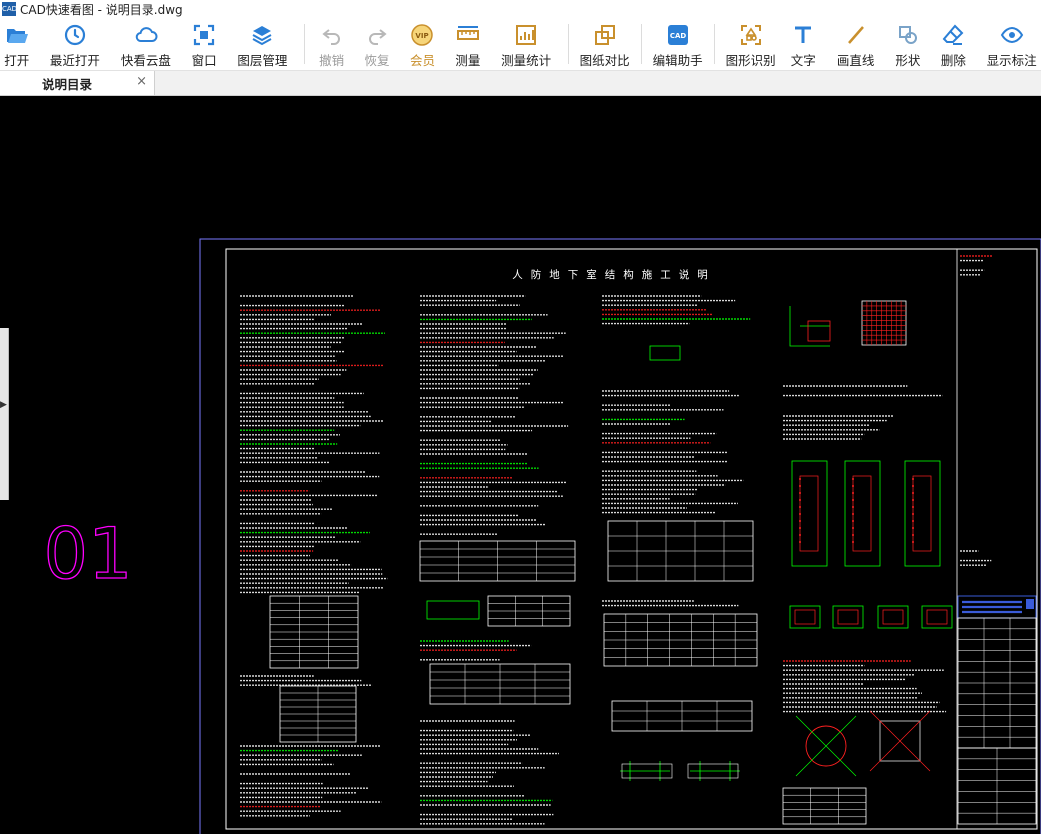  I want to click on edit-badge-text: CAD, so click(677, 36).